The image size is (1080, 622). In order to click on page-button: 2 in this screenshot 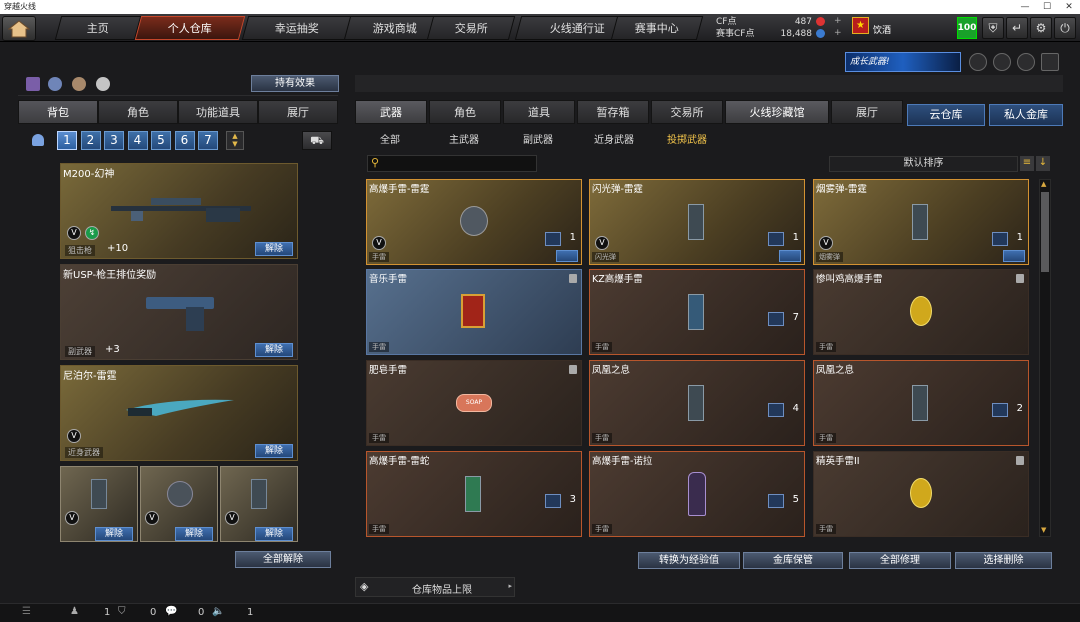, I will do `click(90, 140)`.